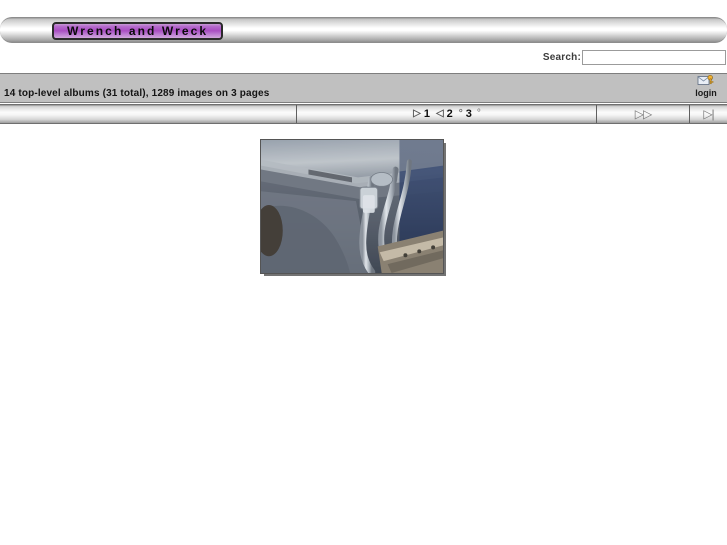 This screenshot has height=545, width=727. I want to click on page-number-label: 2, so click(449, 114).